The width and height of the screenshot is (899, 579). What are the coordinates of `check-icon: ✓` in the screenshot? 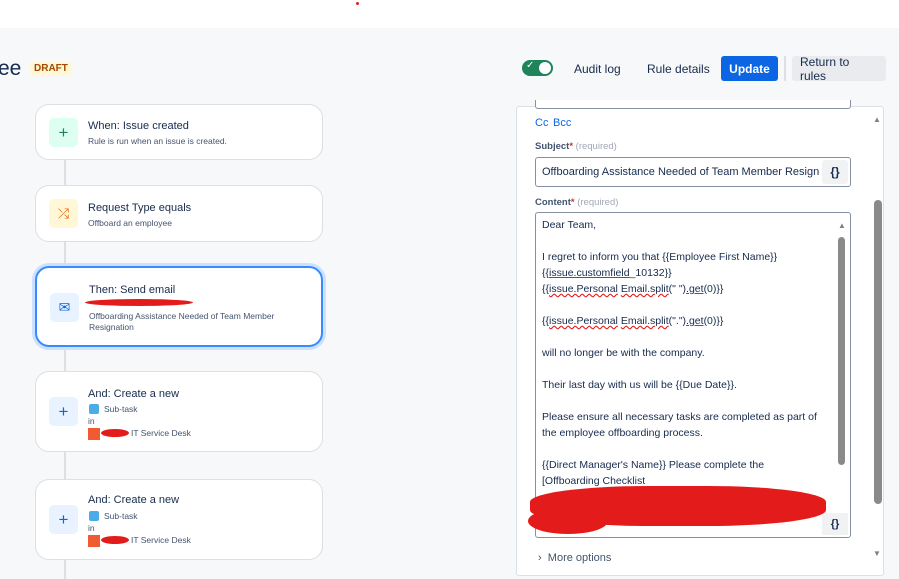 It's located at (530, 65).